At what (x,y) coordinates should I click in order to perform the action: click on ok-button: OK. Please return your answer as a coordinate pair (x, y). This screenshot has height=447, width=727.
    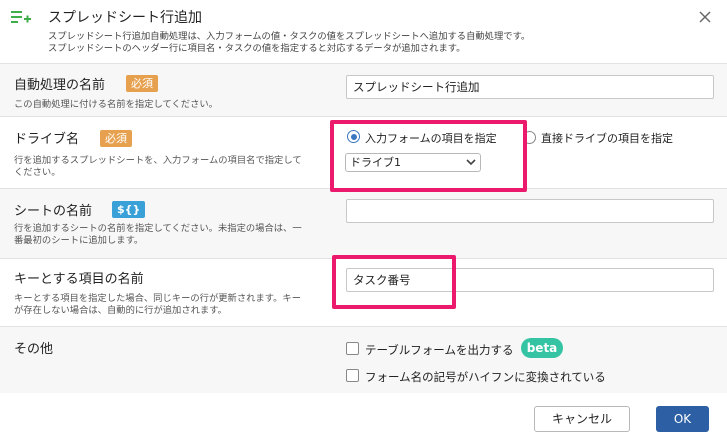
    Looking at the image, I should click on (682, 419).